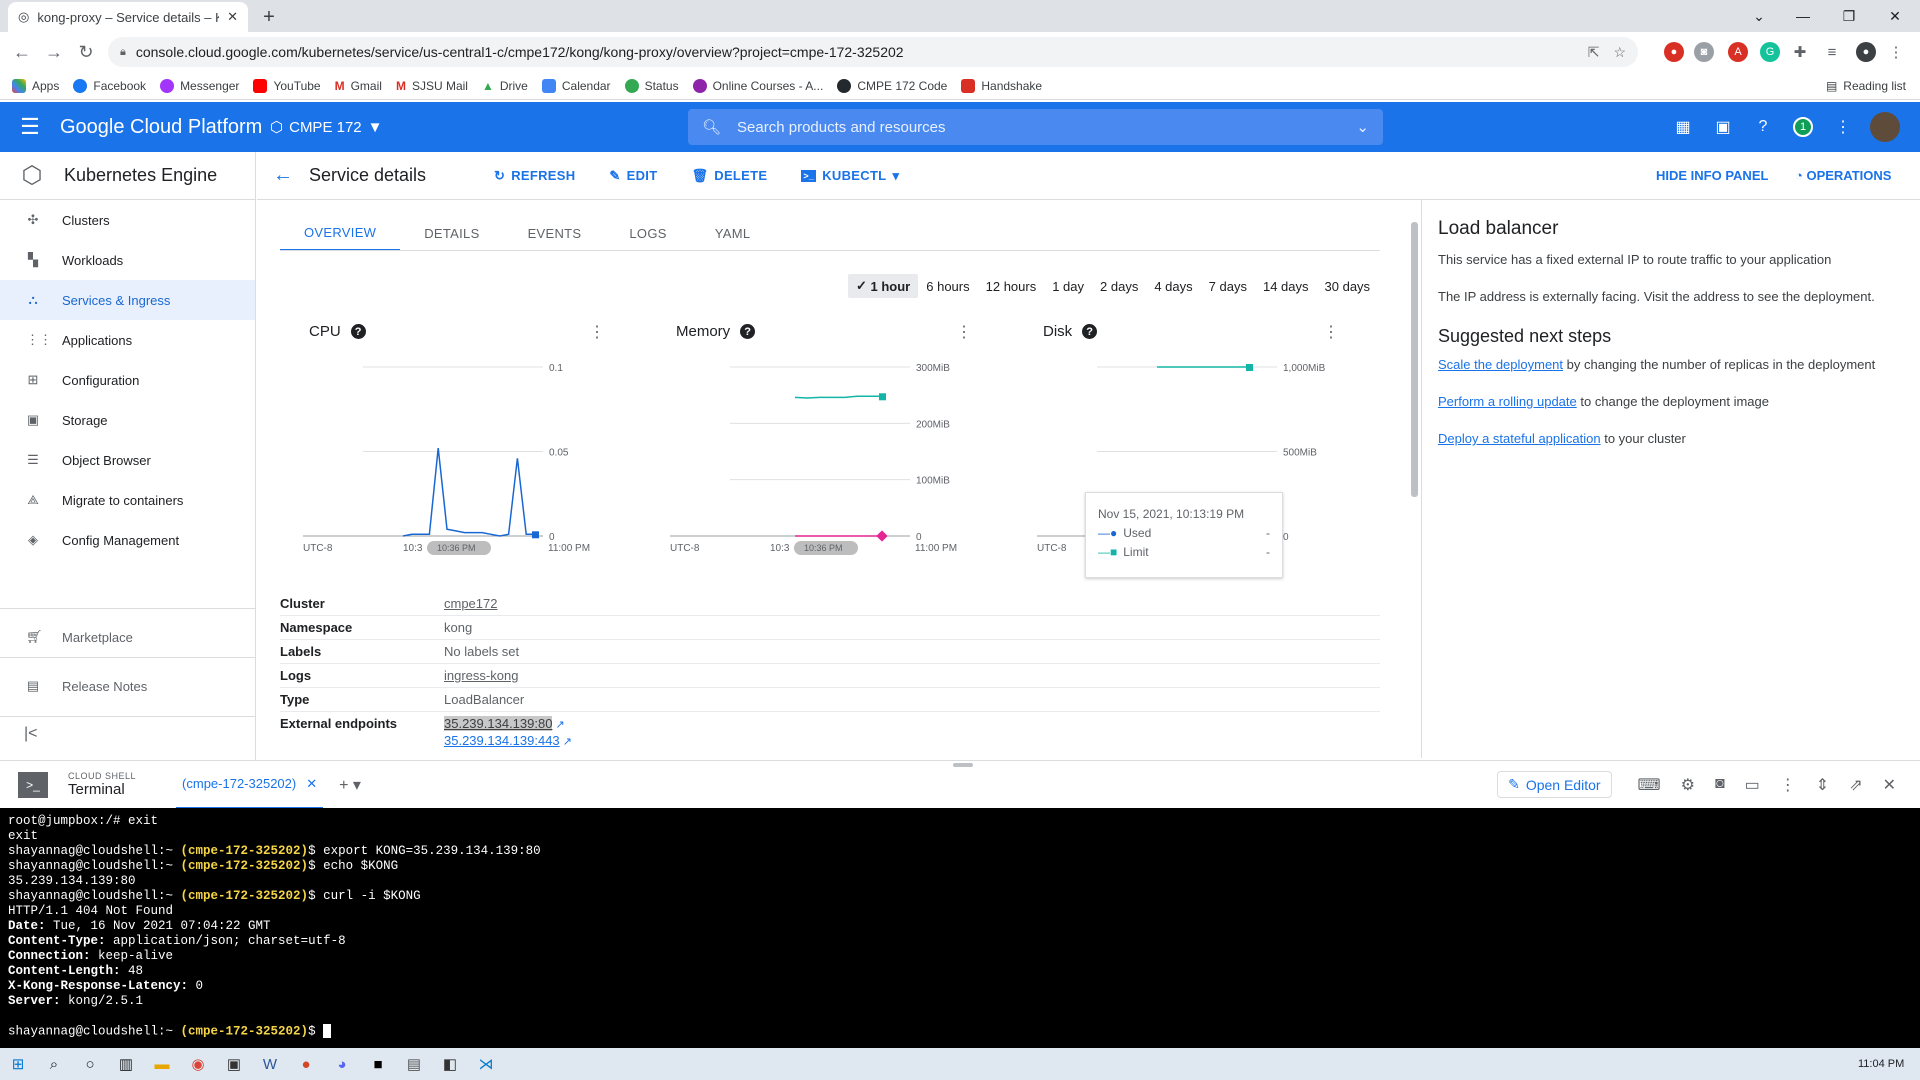 The height and width of the screenshot is (1080, 1920). I want to click on cluster-link: cmpe172, so click(470, 603).